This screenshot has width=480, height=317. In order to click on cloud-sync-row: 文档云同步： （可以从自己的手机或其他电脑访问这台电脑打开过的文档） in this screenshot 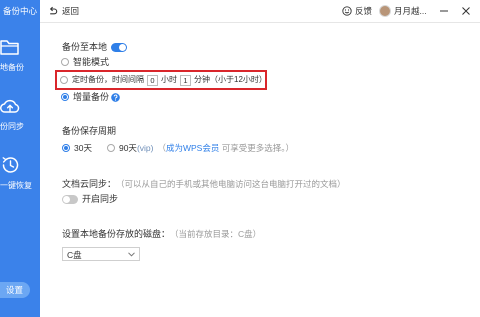, I will do `click(204, 184)`.